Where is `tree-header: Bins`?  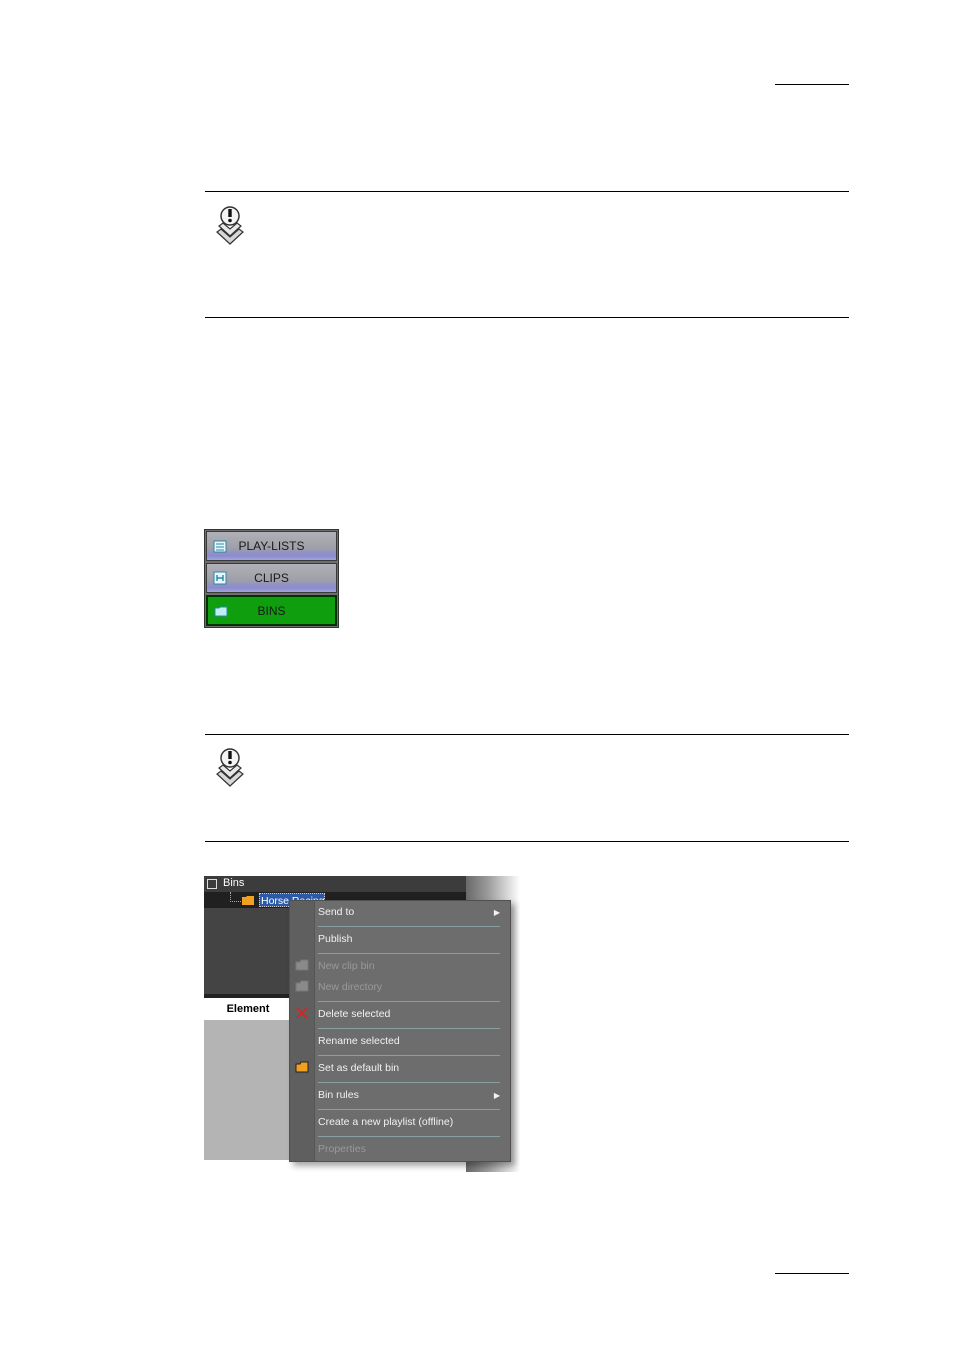
tree-header: Bins is located at coordinates (335, 884).